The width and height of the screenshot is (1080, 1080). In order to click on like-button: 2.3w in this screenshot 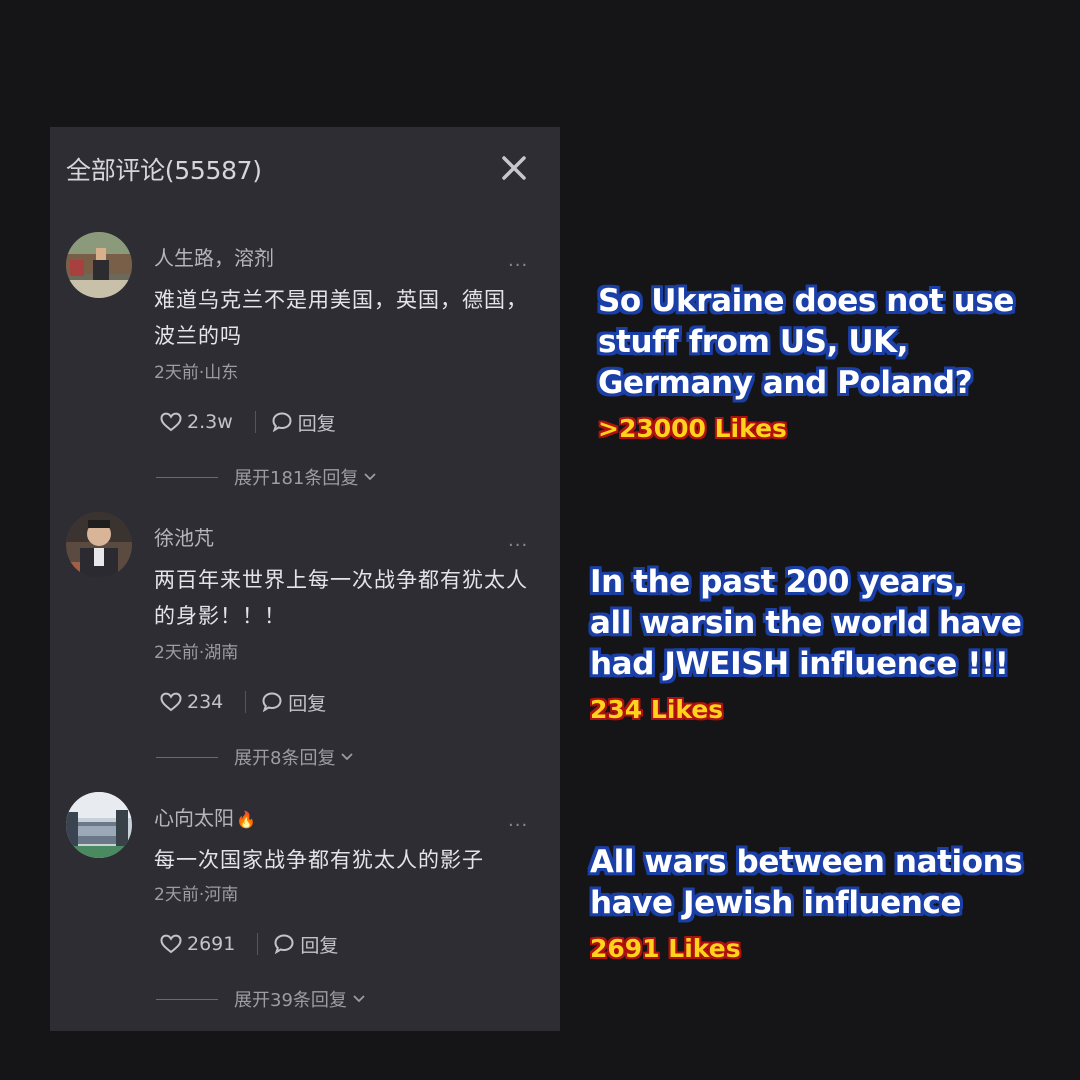, I will do `click(196, 422)`.